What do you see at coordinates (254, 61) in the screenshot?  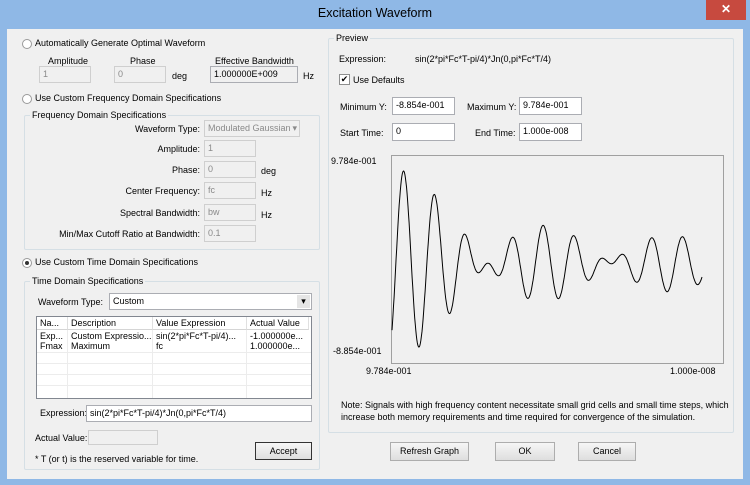 I see `bandwidth-header: Effective Bandwidth` at bounding box center [254, 61].